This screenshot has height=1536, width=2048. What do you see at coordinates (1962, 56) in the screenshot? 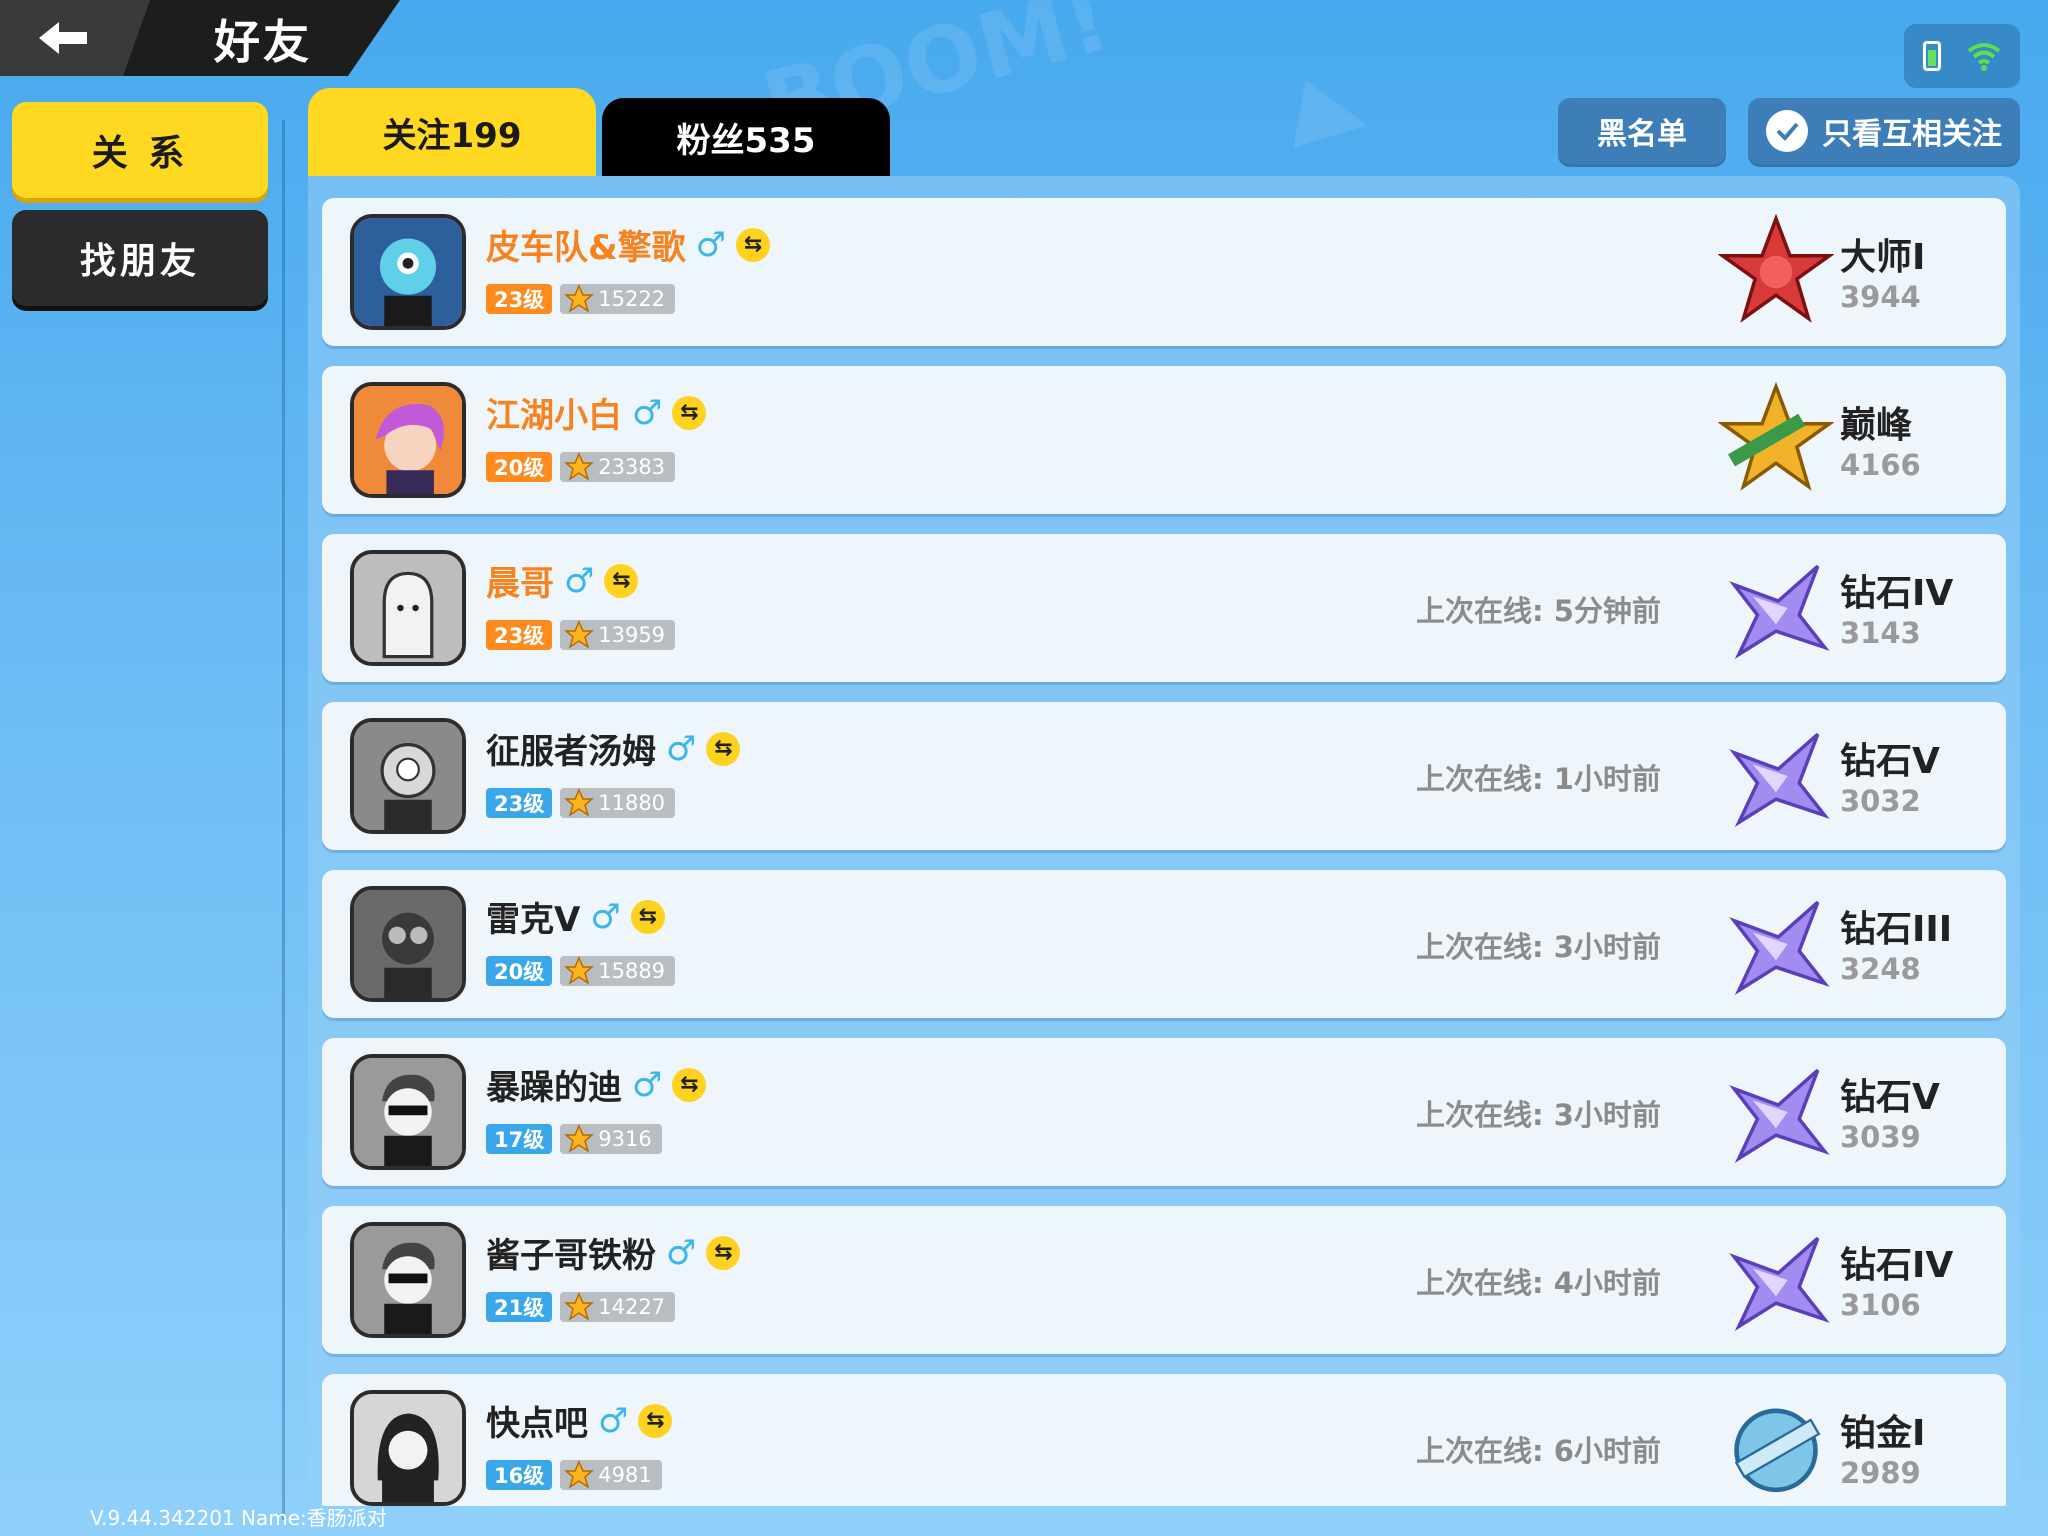
I see `device-status` at bounding box center [1962, 56].